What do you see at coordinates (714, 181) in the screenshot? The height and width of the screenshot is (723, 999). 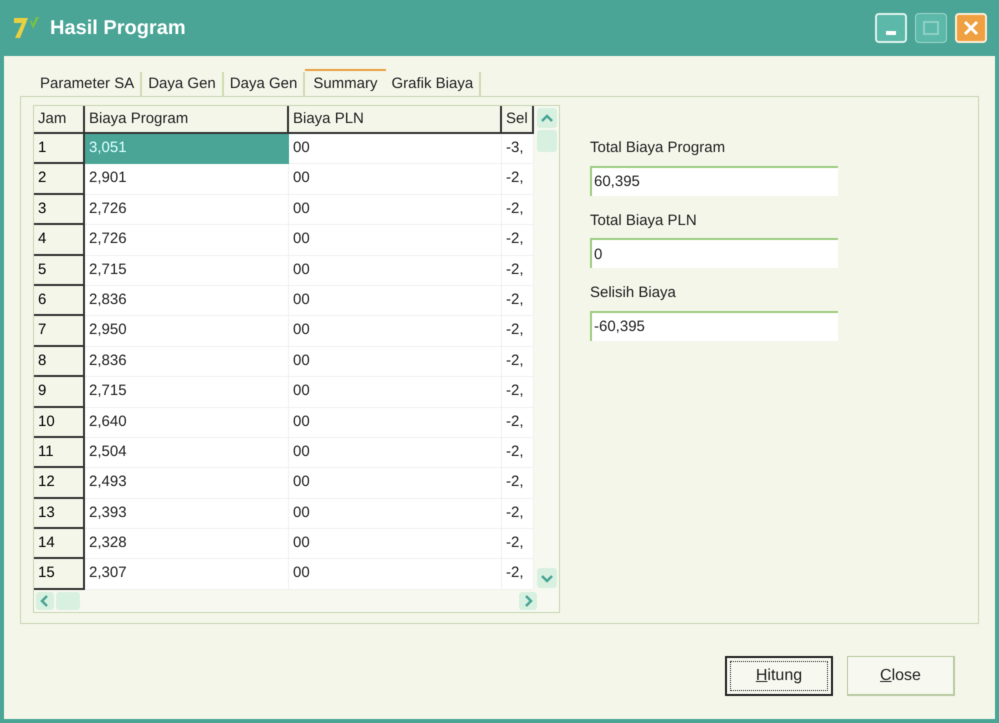 I see `input-field: 60,395` at bounding box center [714, 181].